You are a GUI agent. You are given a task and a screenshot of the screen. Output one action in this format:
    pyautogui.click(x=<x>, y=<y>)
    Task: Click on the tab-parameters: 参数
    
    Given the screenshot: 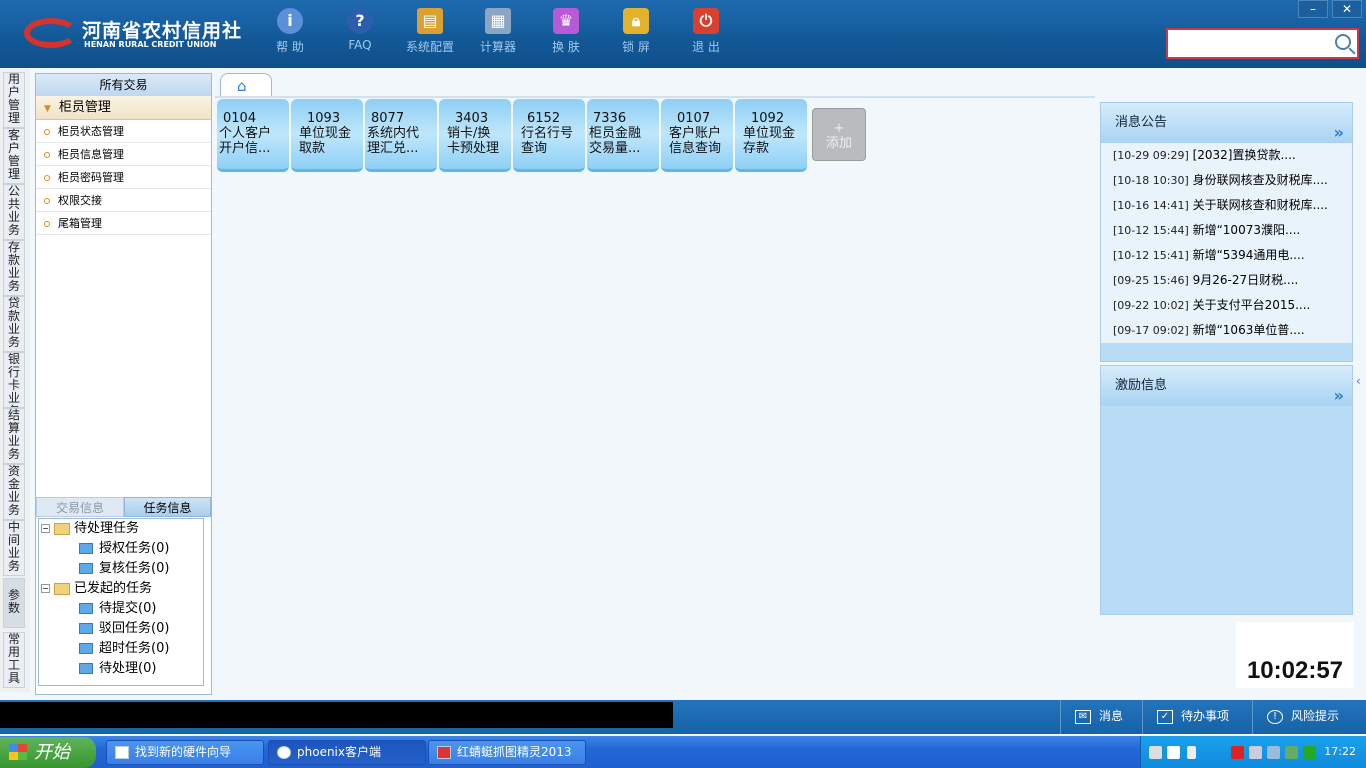 What is the action you would take?
    pyautogui.click(x=14, y=603)
    